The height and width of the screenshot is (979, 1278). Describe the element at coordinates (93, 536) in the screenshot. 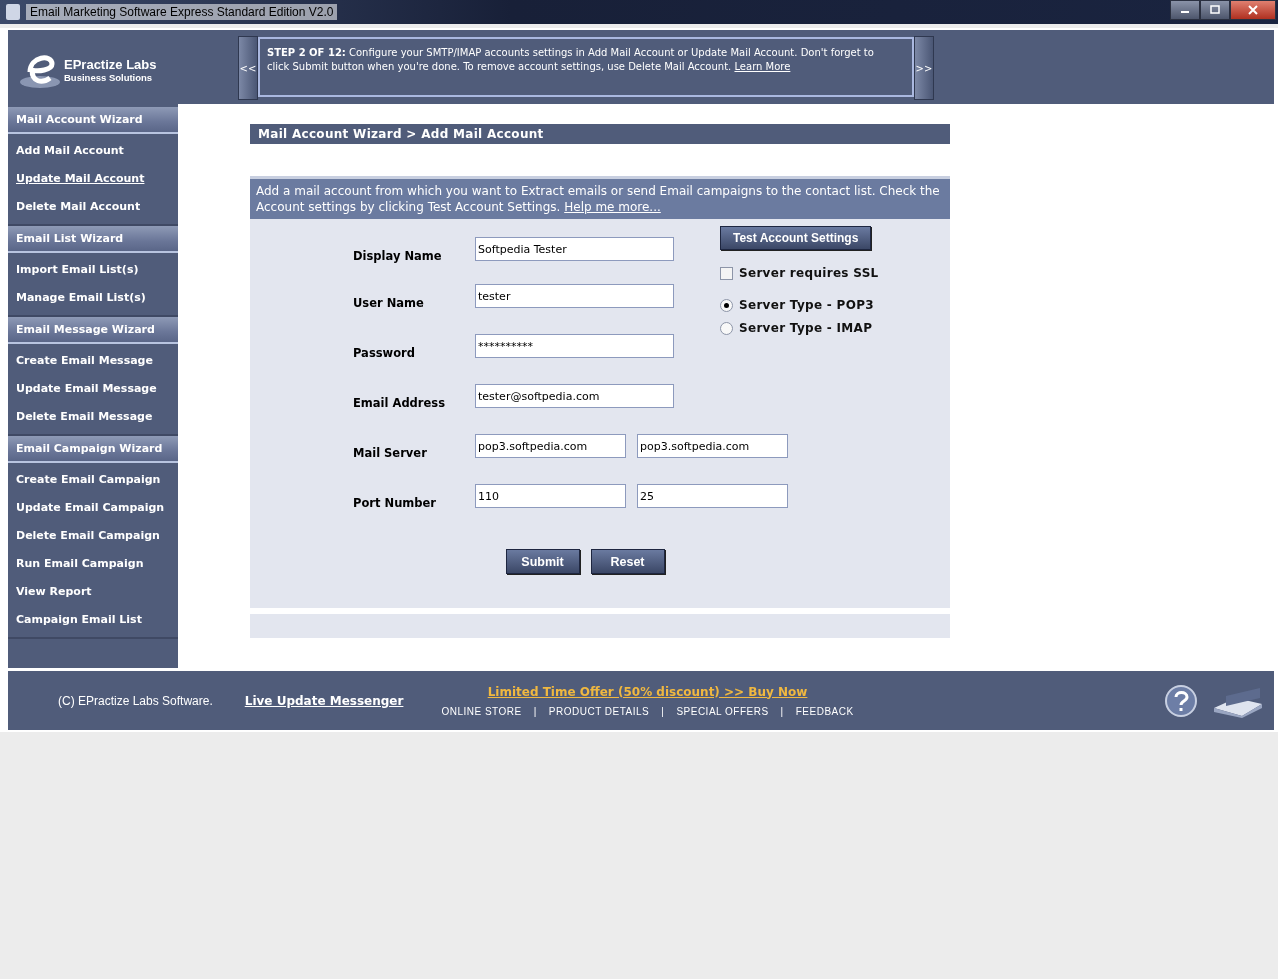

I see `sidebar-item: Delete Email Campaign` at that location.